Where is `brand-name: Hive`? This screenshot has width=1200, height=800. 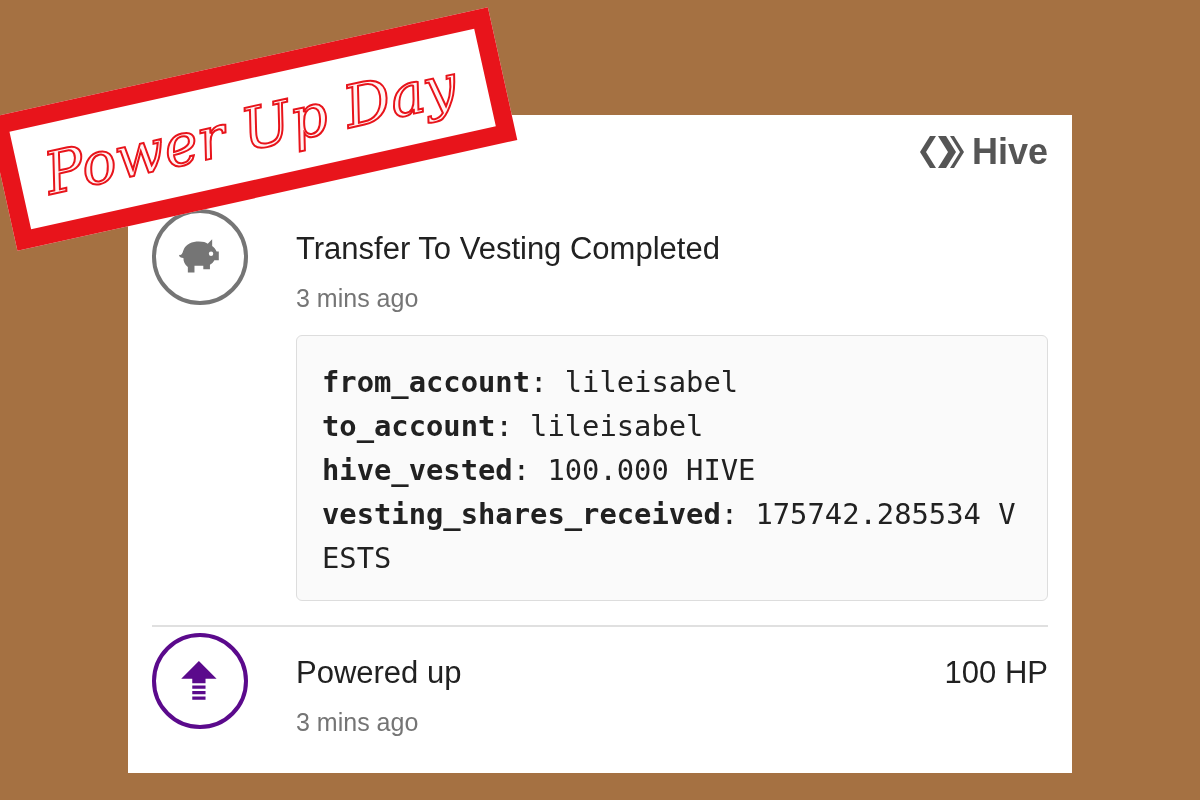 brand-name: Hive is located at coordinates (1009, 152).